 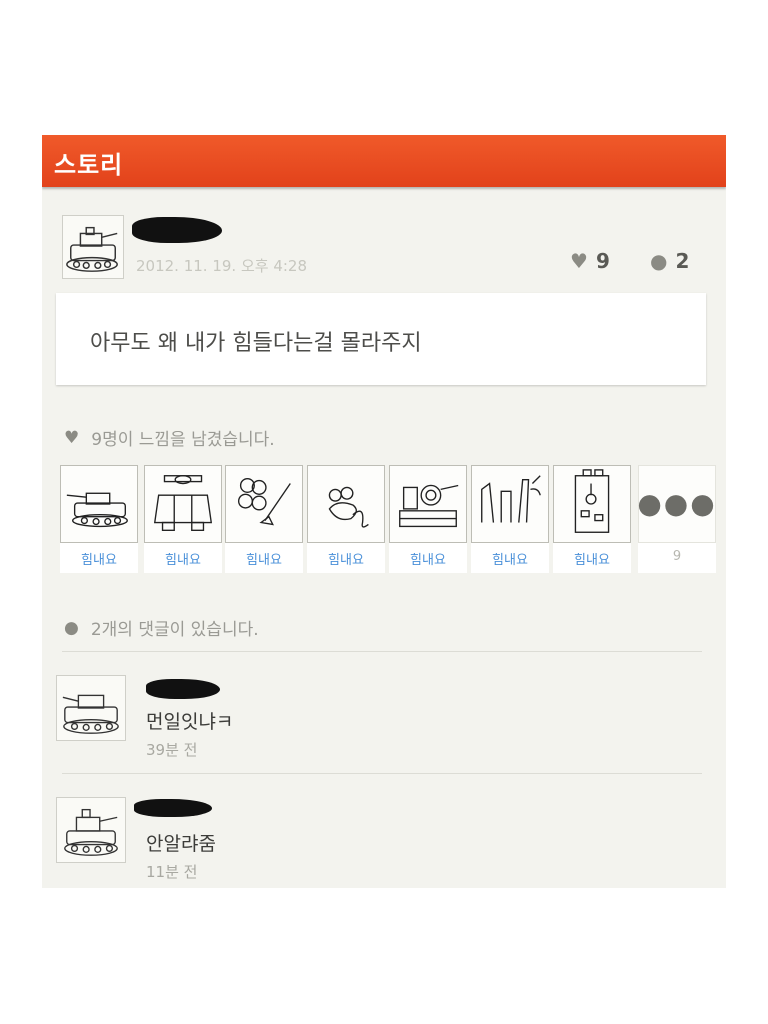 I want to click on post-author-avatar, so click(x=93, y=247).